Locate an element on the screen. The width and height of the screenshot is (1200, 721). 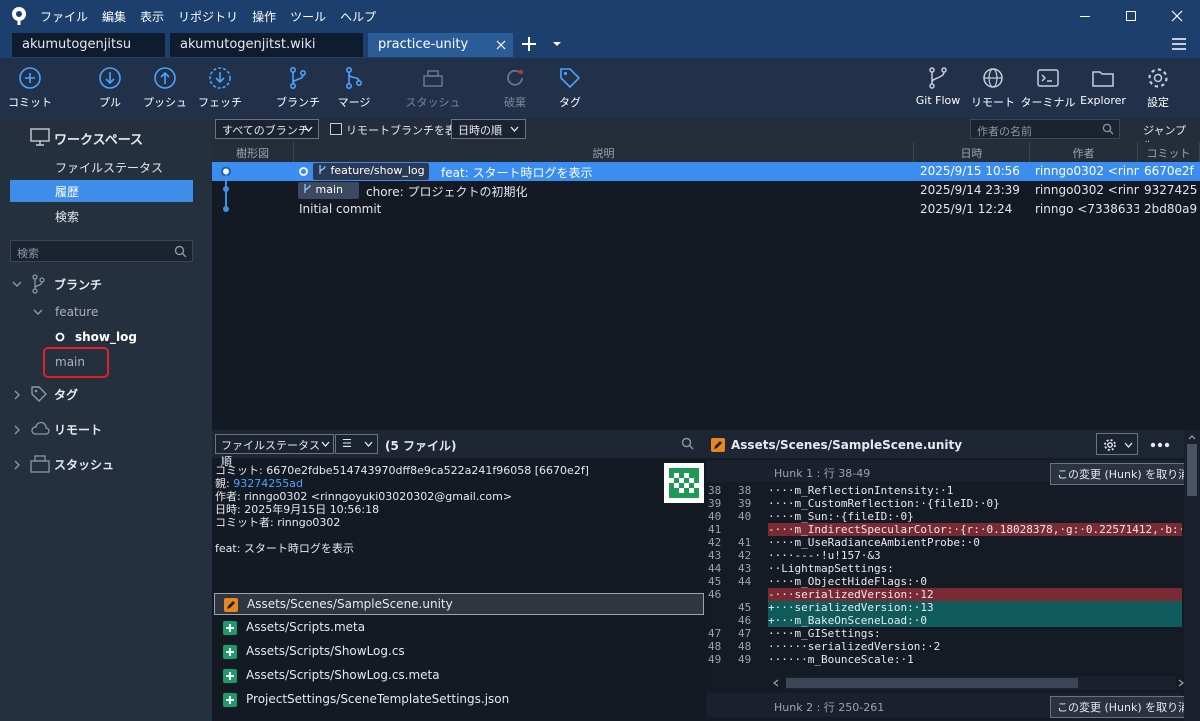
search-icon is located at coordinates (687, 443).